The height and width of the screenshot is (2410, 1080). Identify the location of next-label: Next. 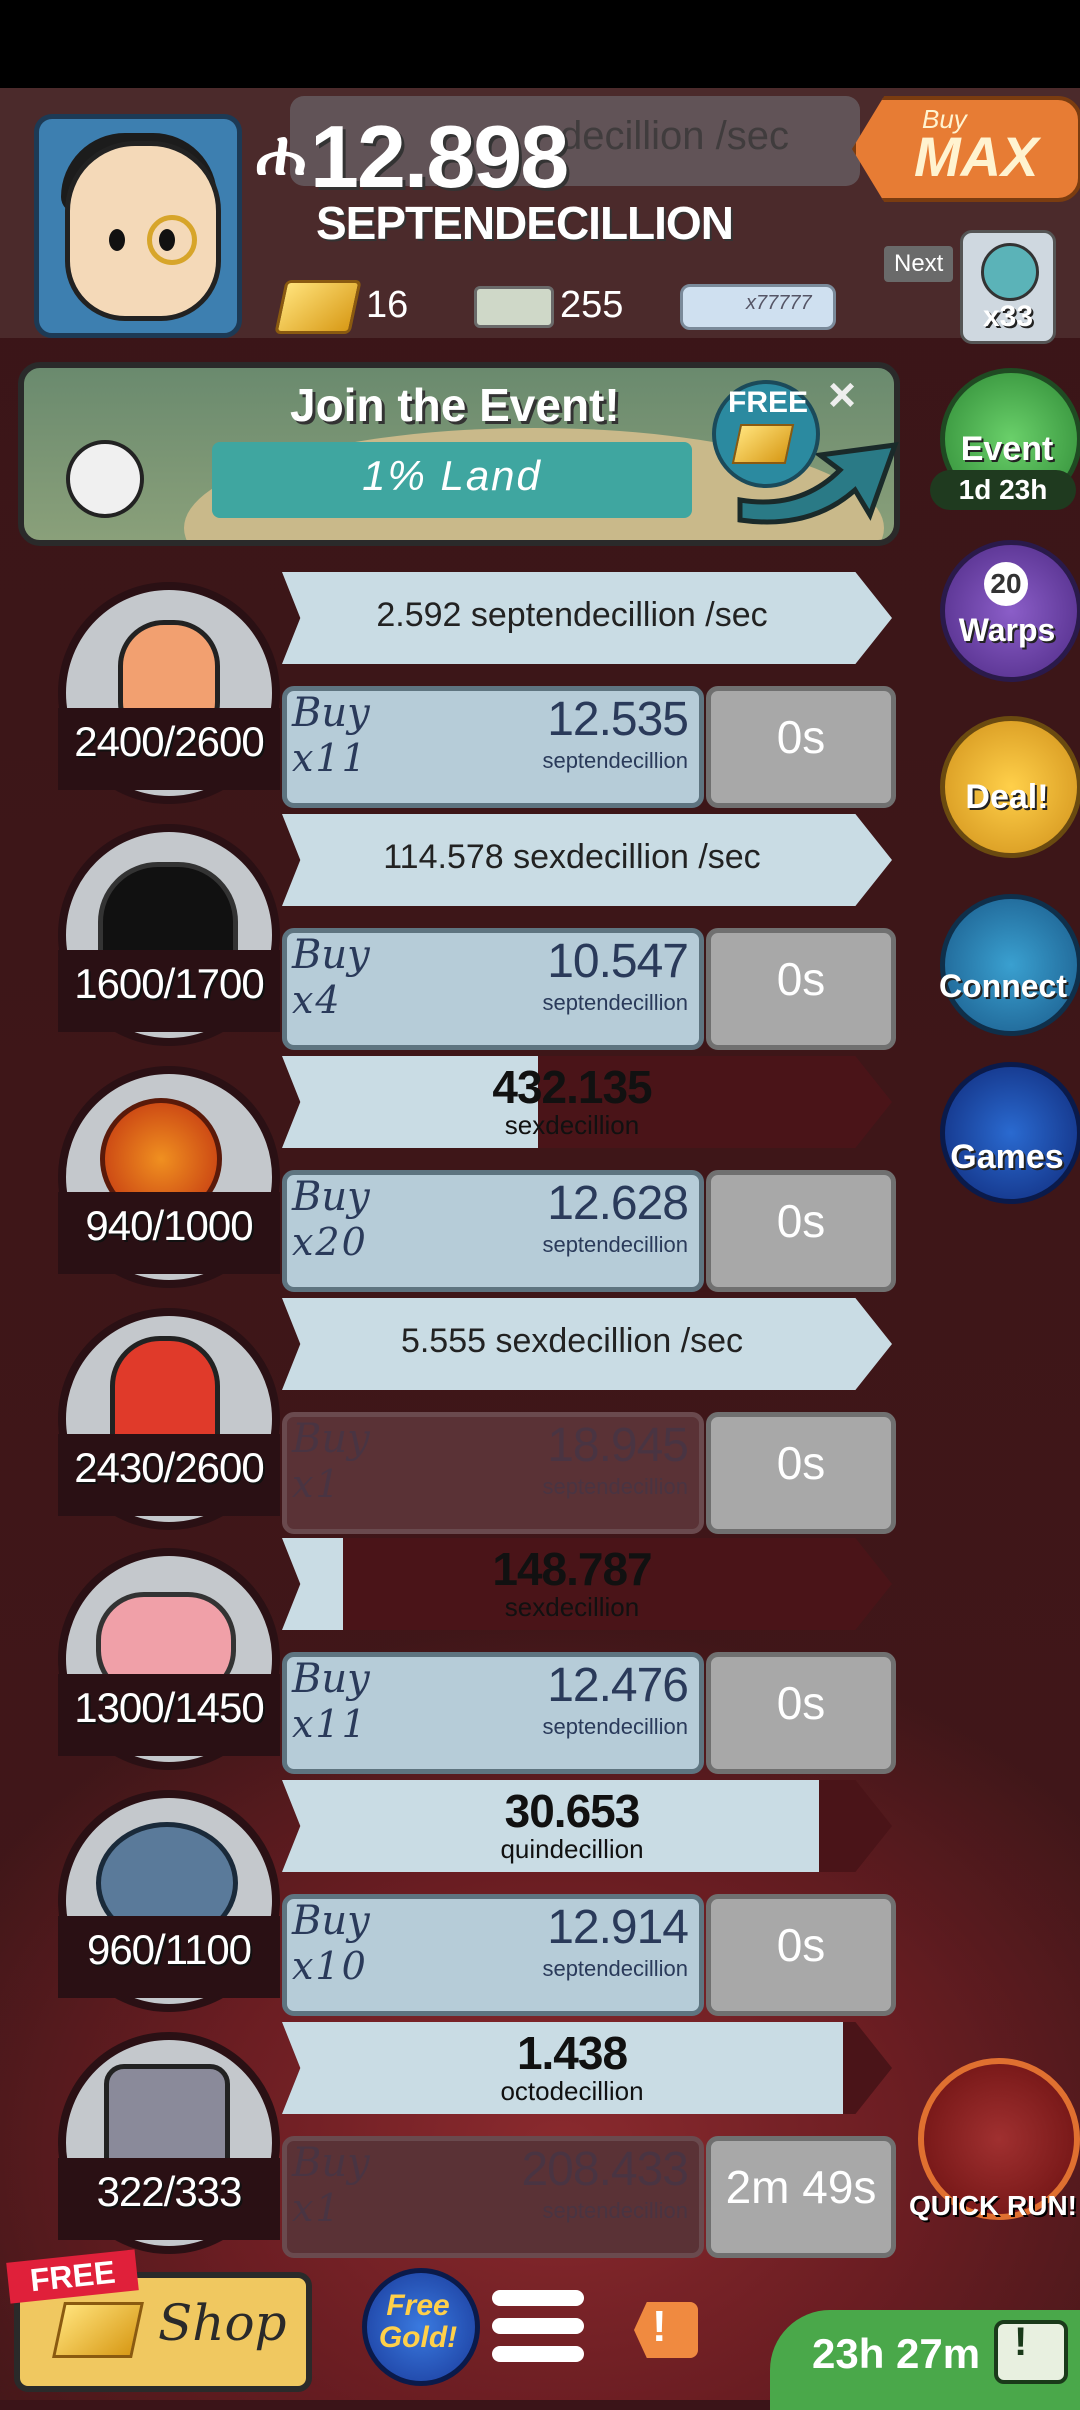
(919, 264).